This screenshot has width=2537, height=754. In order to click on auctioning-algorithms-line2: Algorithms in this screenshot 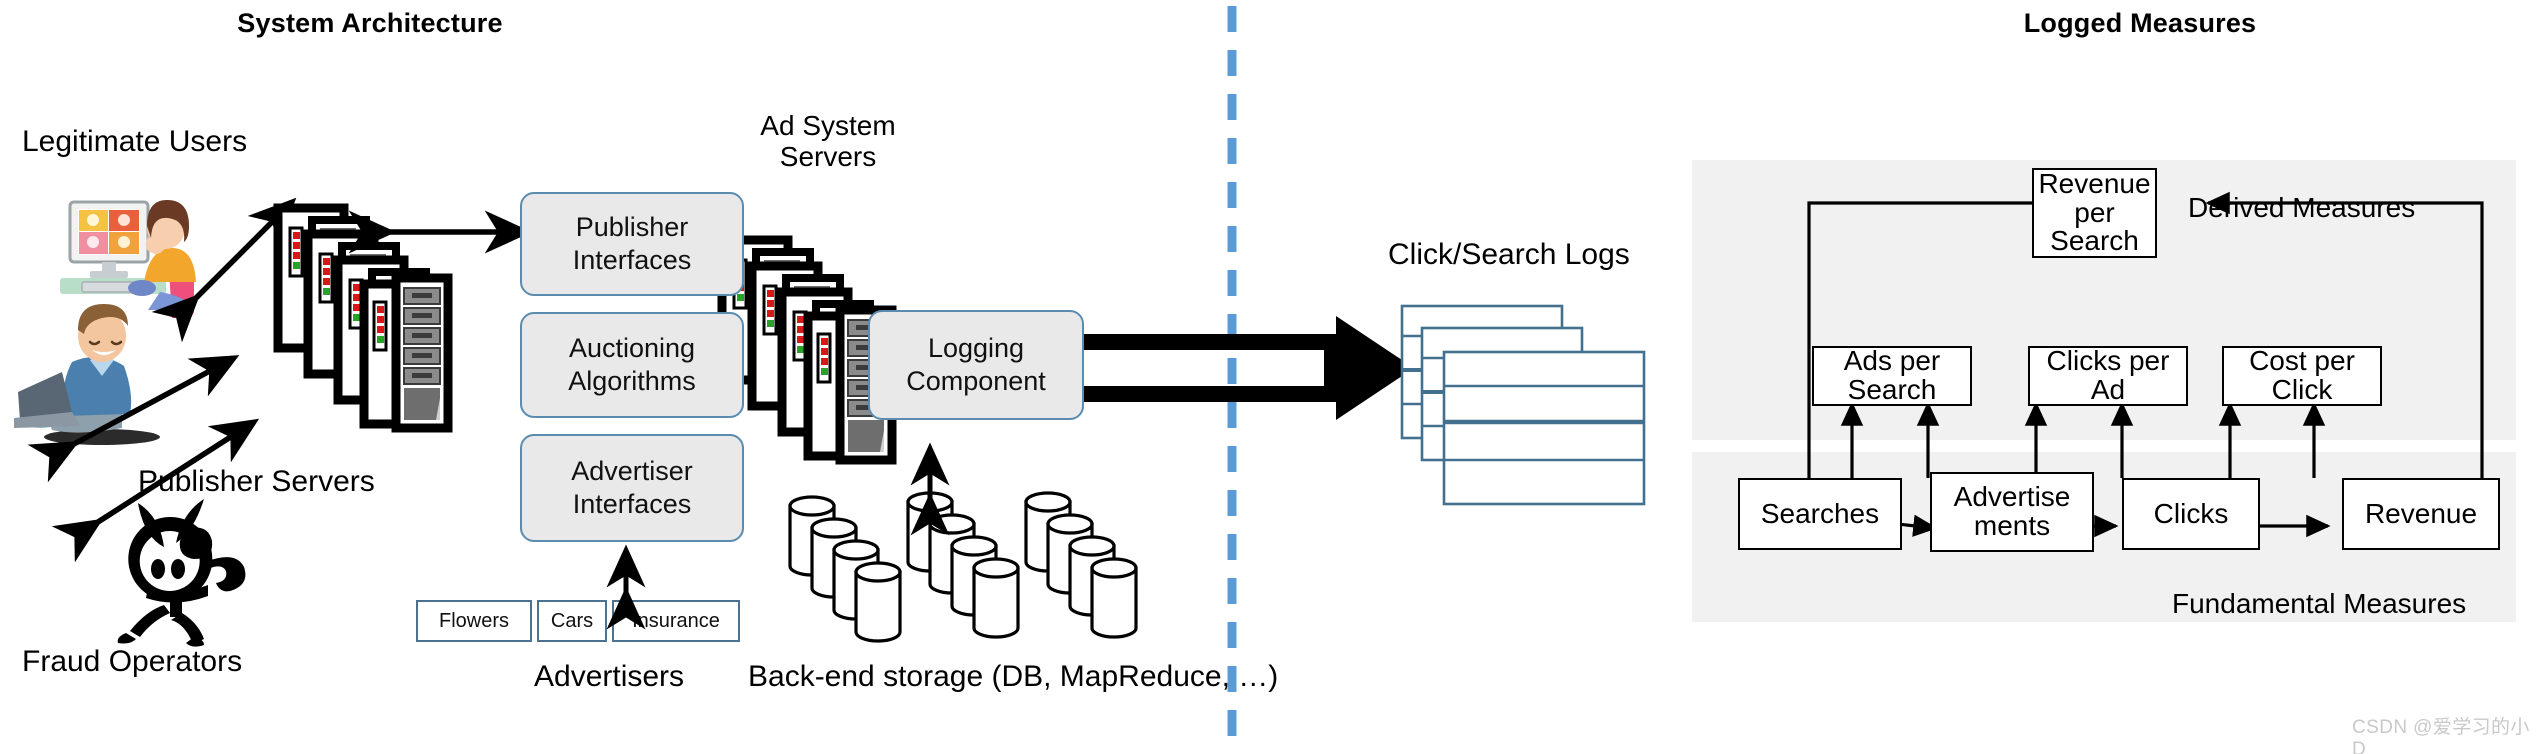, I will do `click(632, 381)`.